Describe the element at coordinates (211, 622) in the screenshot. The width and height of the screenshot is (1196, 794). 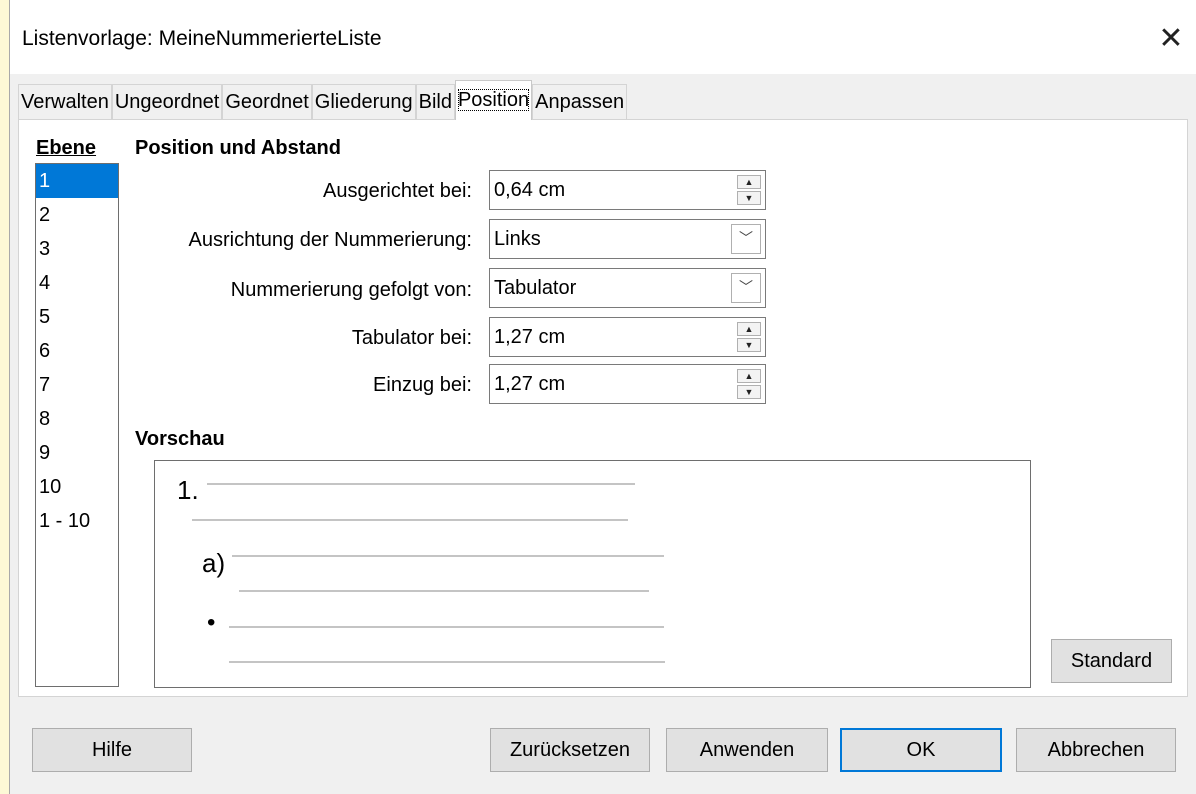
I see `preview-level3-marker: •` at that location.